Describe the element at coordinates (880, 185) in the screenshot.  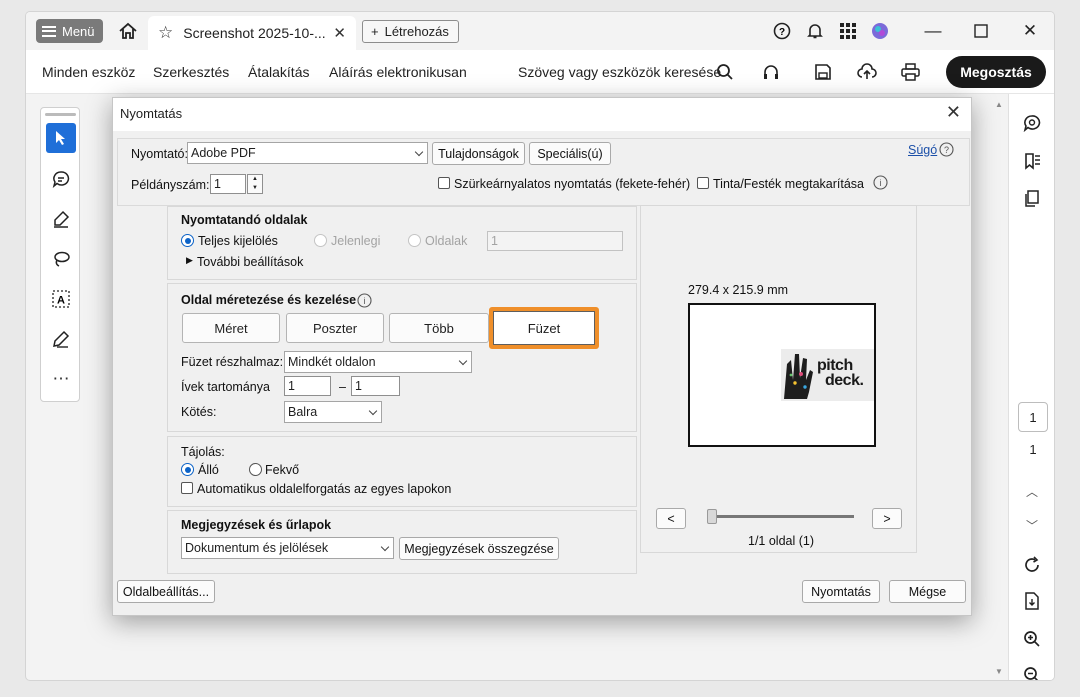
I see `info-icon: i` at that location.